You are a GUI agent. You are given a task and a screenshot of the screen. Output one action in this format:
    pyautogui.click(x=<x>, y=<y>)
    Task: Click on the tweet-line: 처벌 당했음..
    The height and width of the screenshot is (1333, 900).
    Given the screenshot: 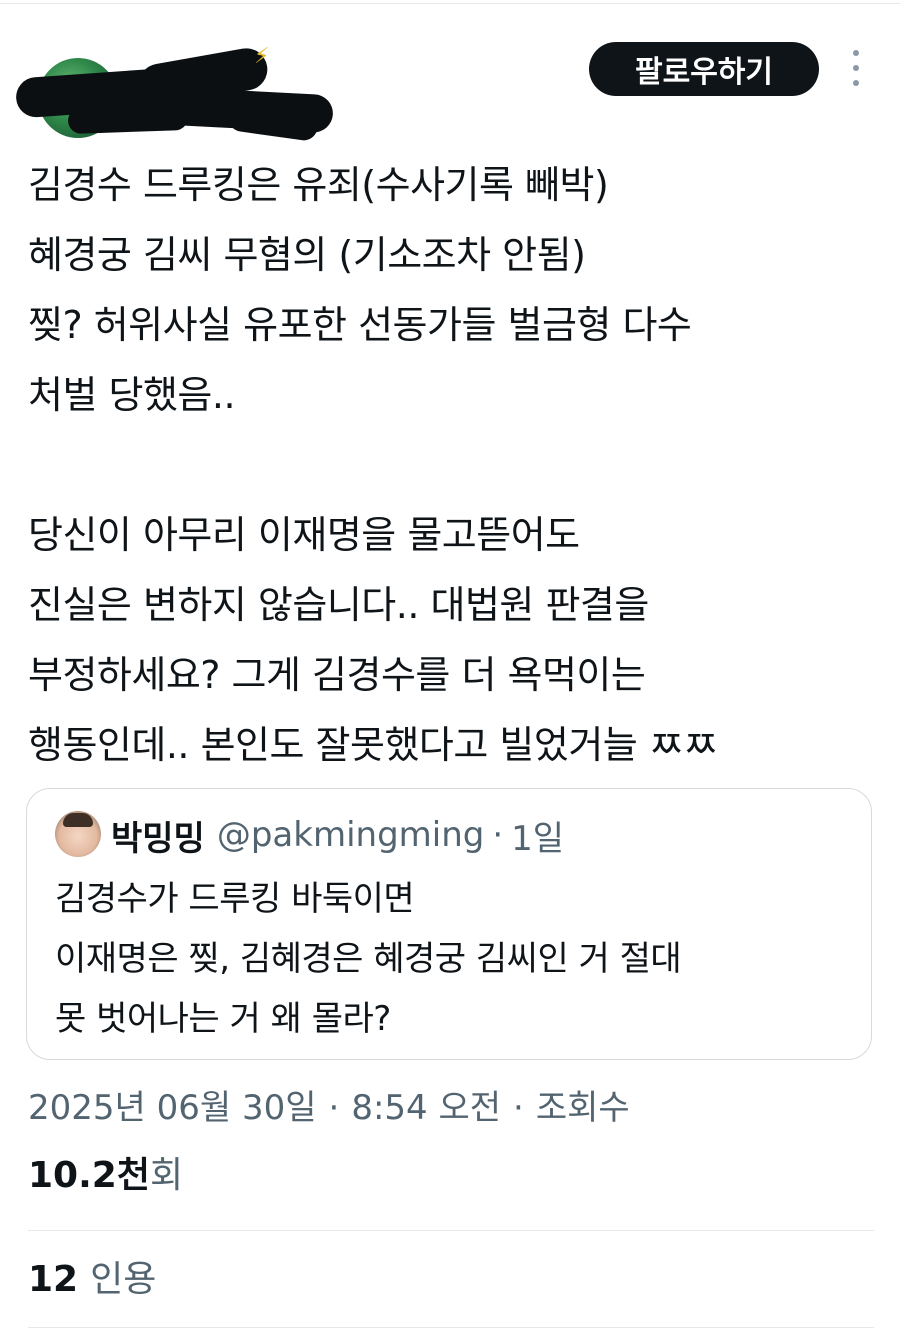 What is the action you would take?
    pyautogui.click(x=132, y=395)
    